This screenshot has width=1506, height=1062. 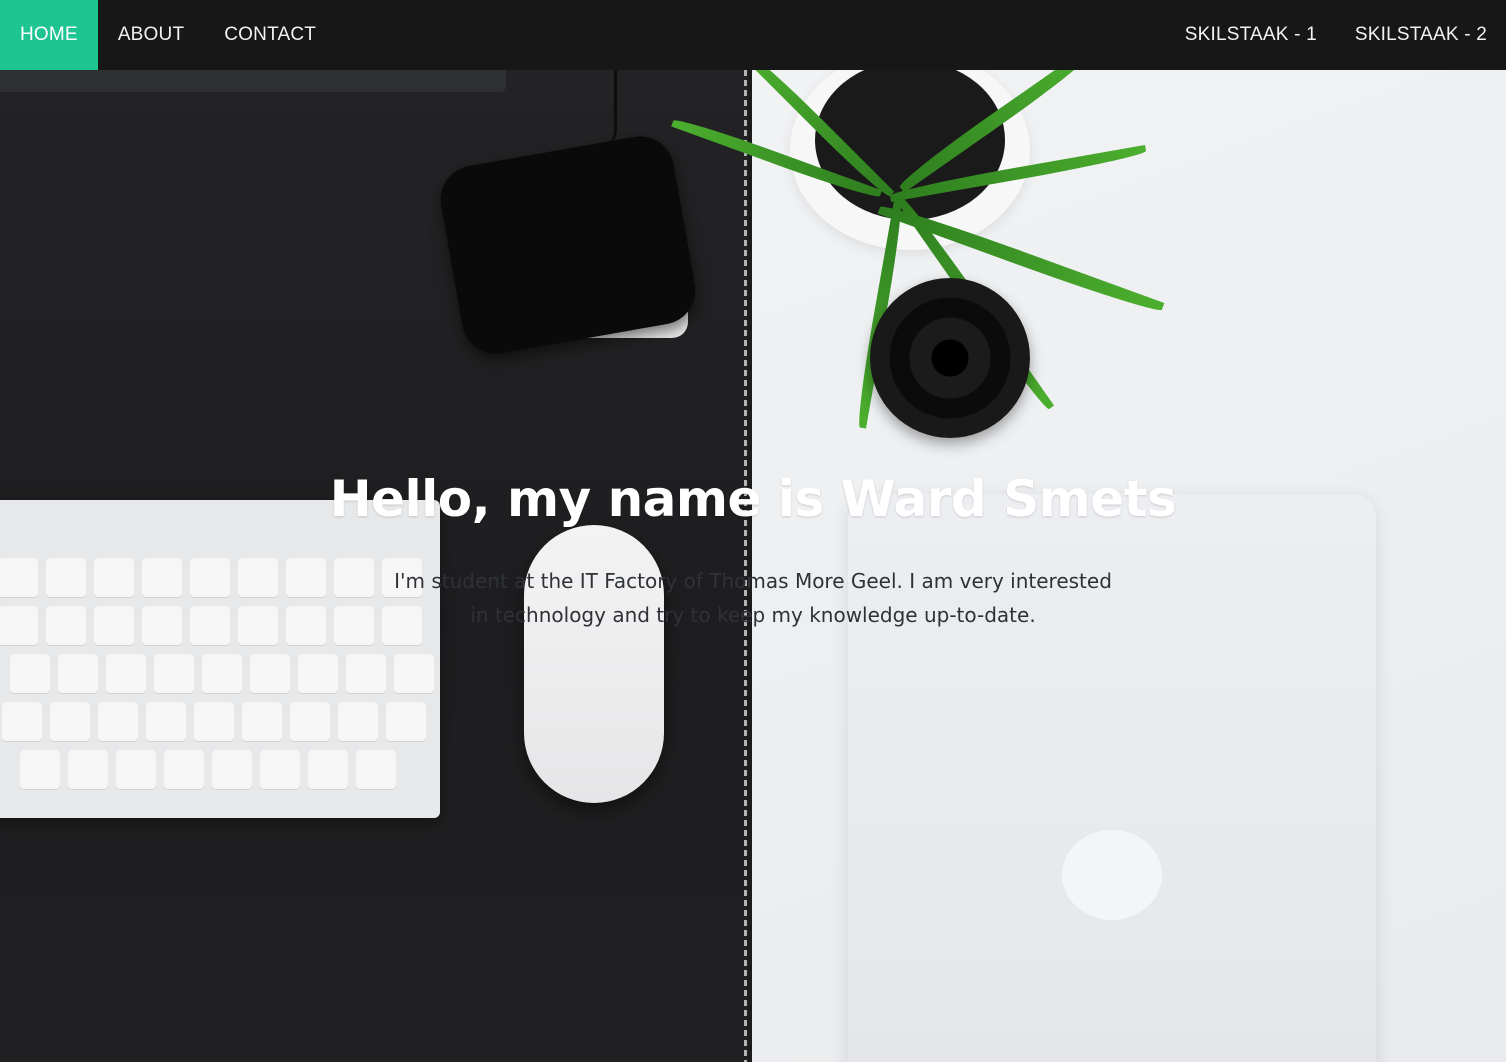 What do you see at coordinates (1421, 35) in the screenshot?
I see `nav-item-skilstaak-2: SKILSTAAK - 2` at bounding box center [1421, 35].